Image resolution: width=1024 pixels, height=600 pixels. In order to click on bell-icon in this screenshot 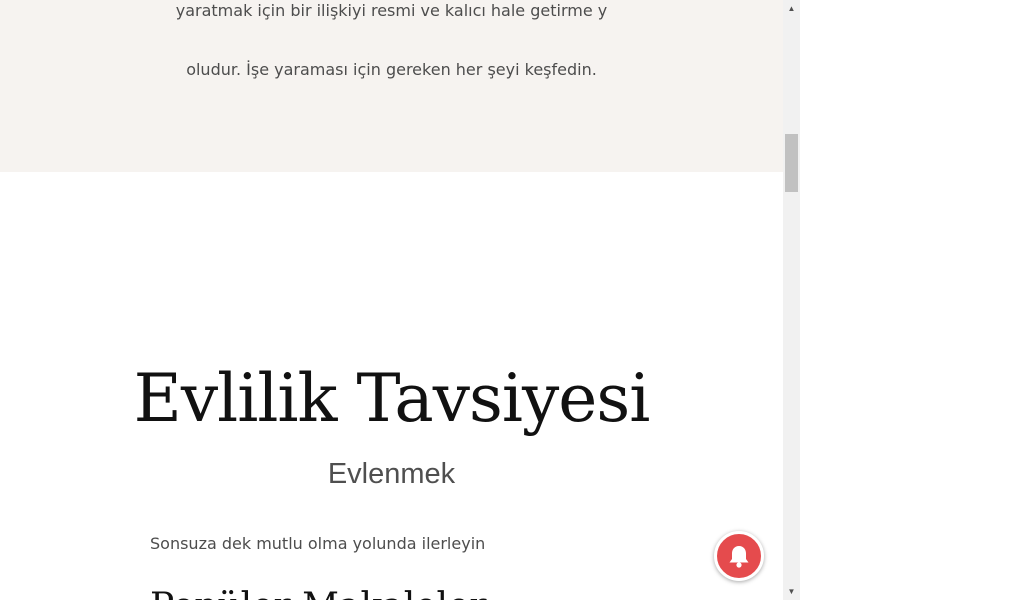, I will do `click(739, 557)`.